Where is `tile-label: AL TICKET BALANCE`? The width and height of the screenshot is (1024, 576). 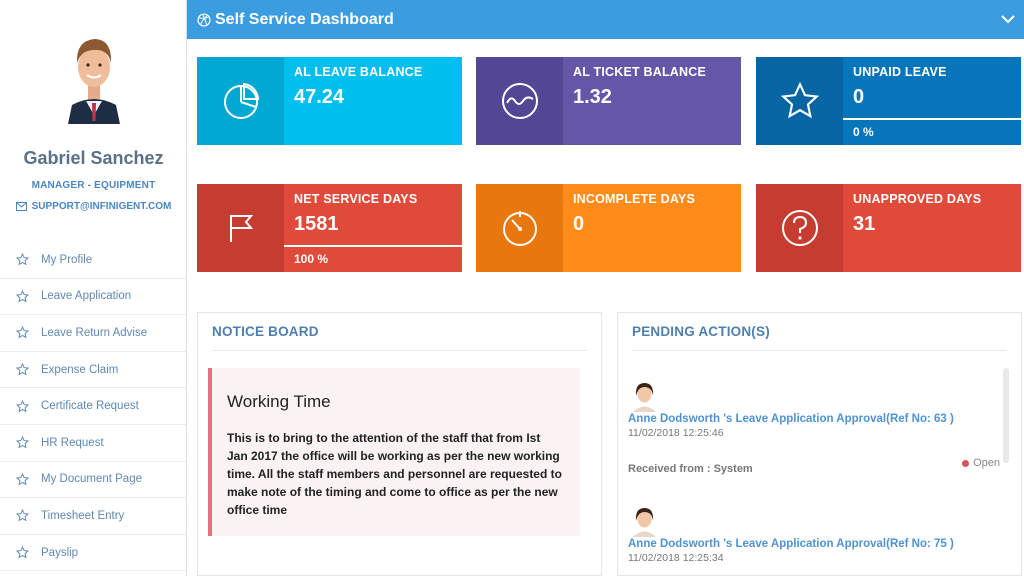
tile-label: AL TICKET BALANCE is located at coordinates (640, 72).